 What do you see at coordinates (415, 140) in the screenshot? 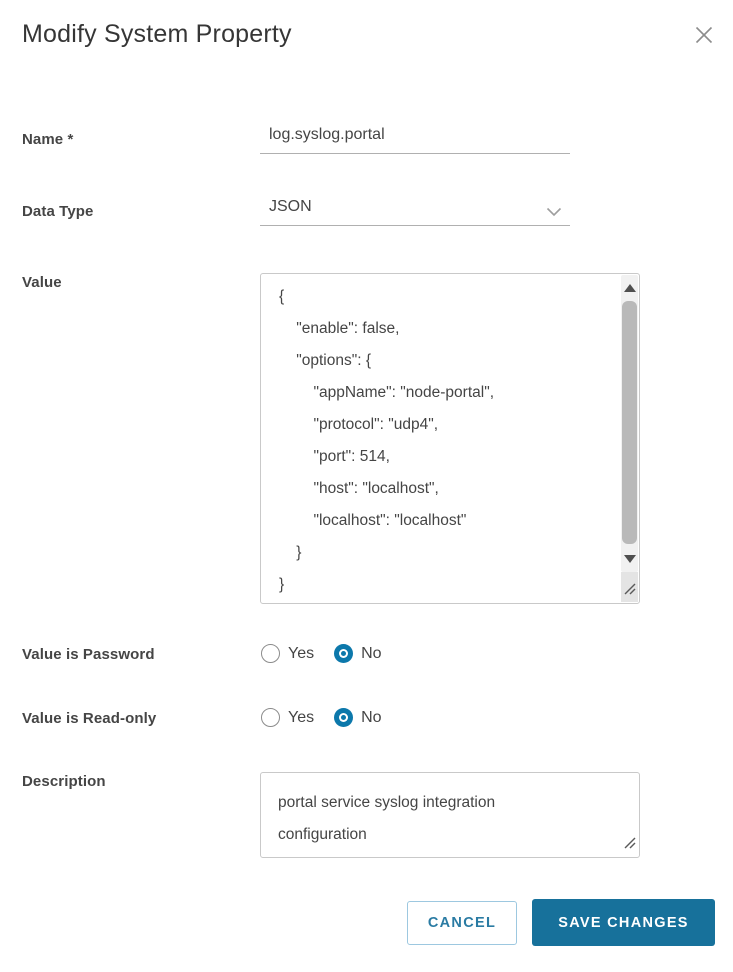
I see `name-input: log.syslog.portal` at bounding box center [415, 140].